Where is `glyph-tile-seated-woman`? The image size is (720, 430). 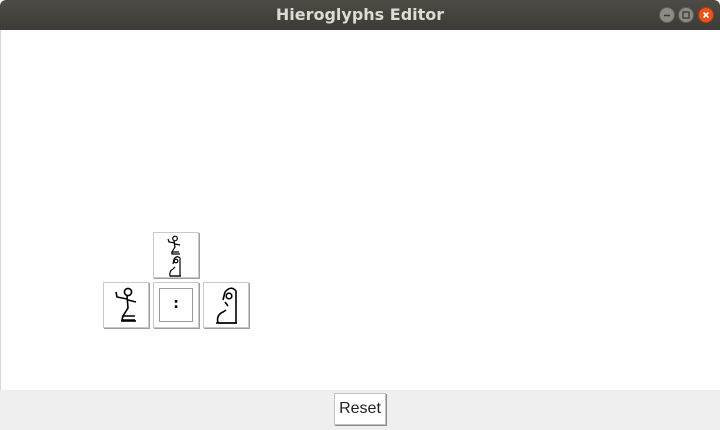
glyph-tile-seated-woman is located at coordinates (226, 305).